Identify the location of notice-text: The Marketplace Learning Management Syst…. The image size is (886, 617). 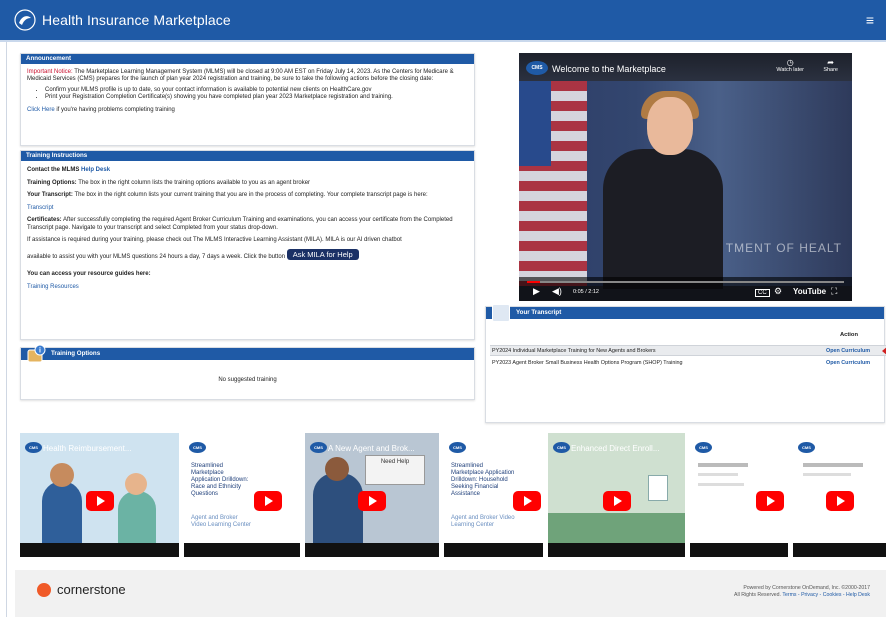
(240, 76).